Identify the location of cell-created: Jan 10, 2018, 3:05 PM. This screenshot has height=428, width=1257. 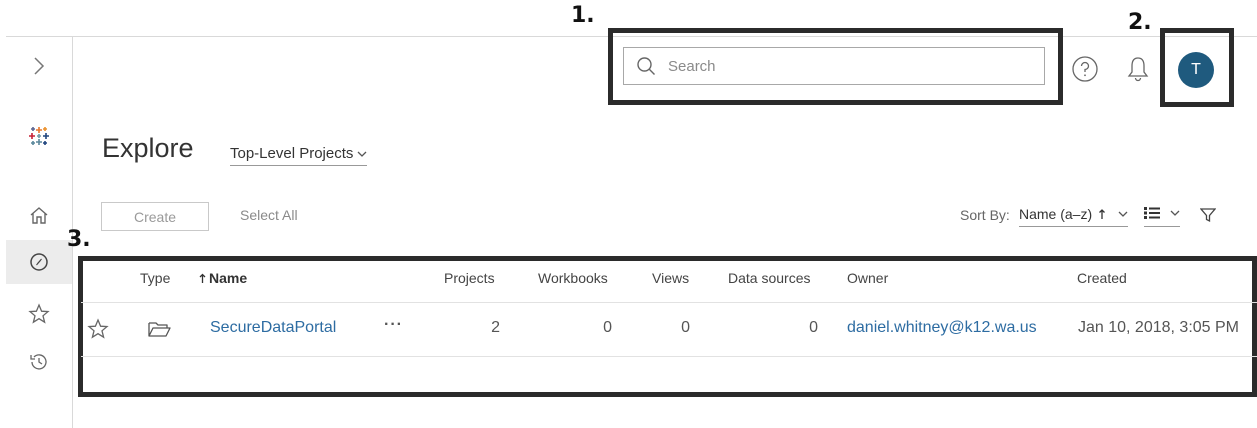
(1158, 327).